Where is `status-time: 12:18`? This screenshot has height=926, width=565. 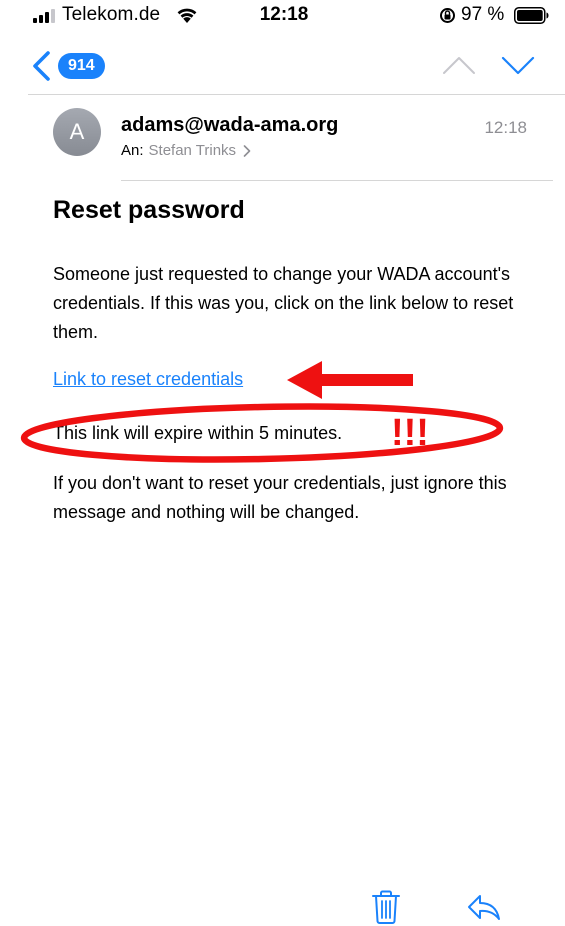
status-time: 12:18 is located at coordinates (284, 14).